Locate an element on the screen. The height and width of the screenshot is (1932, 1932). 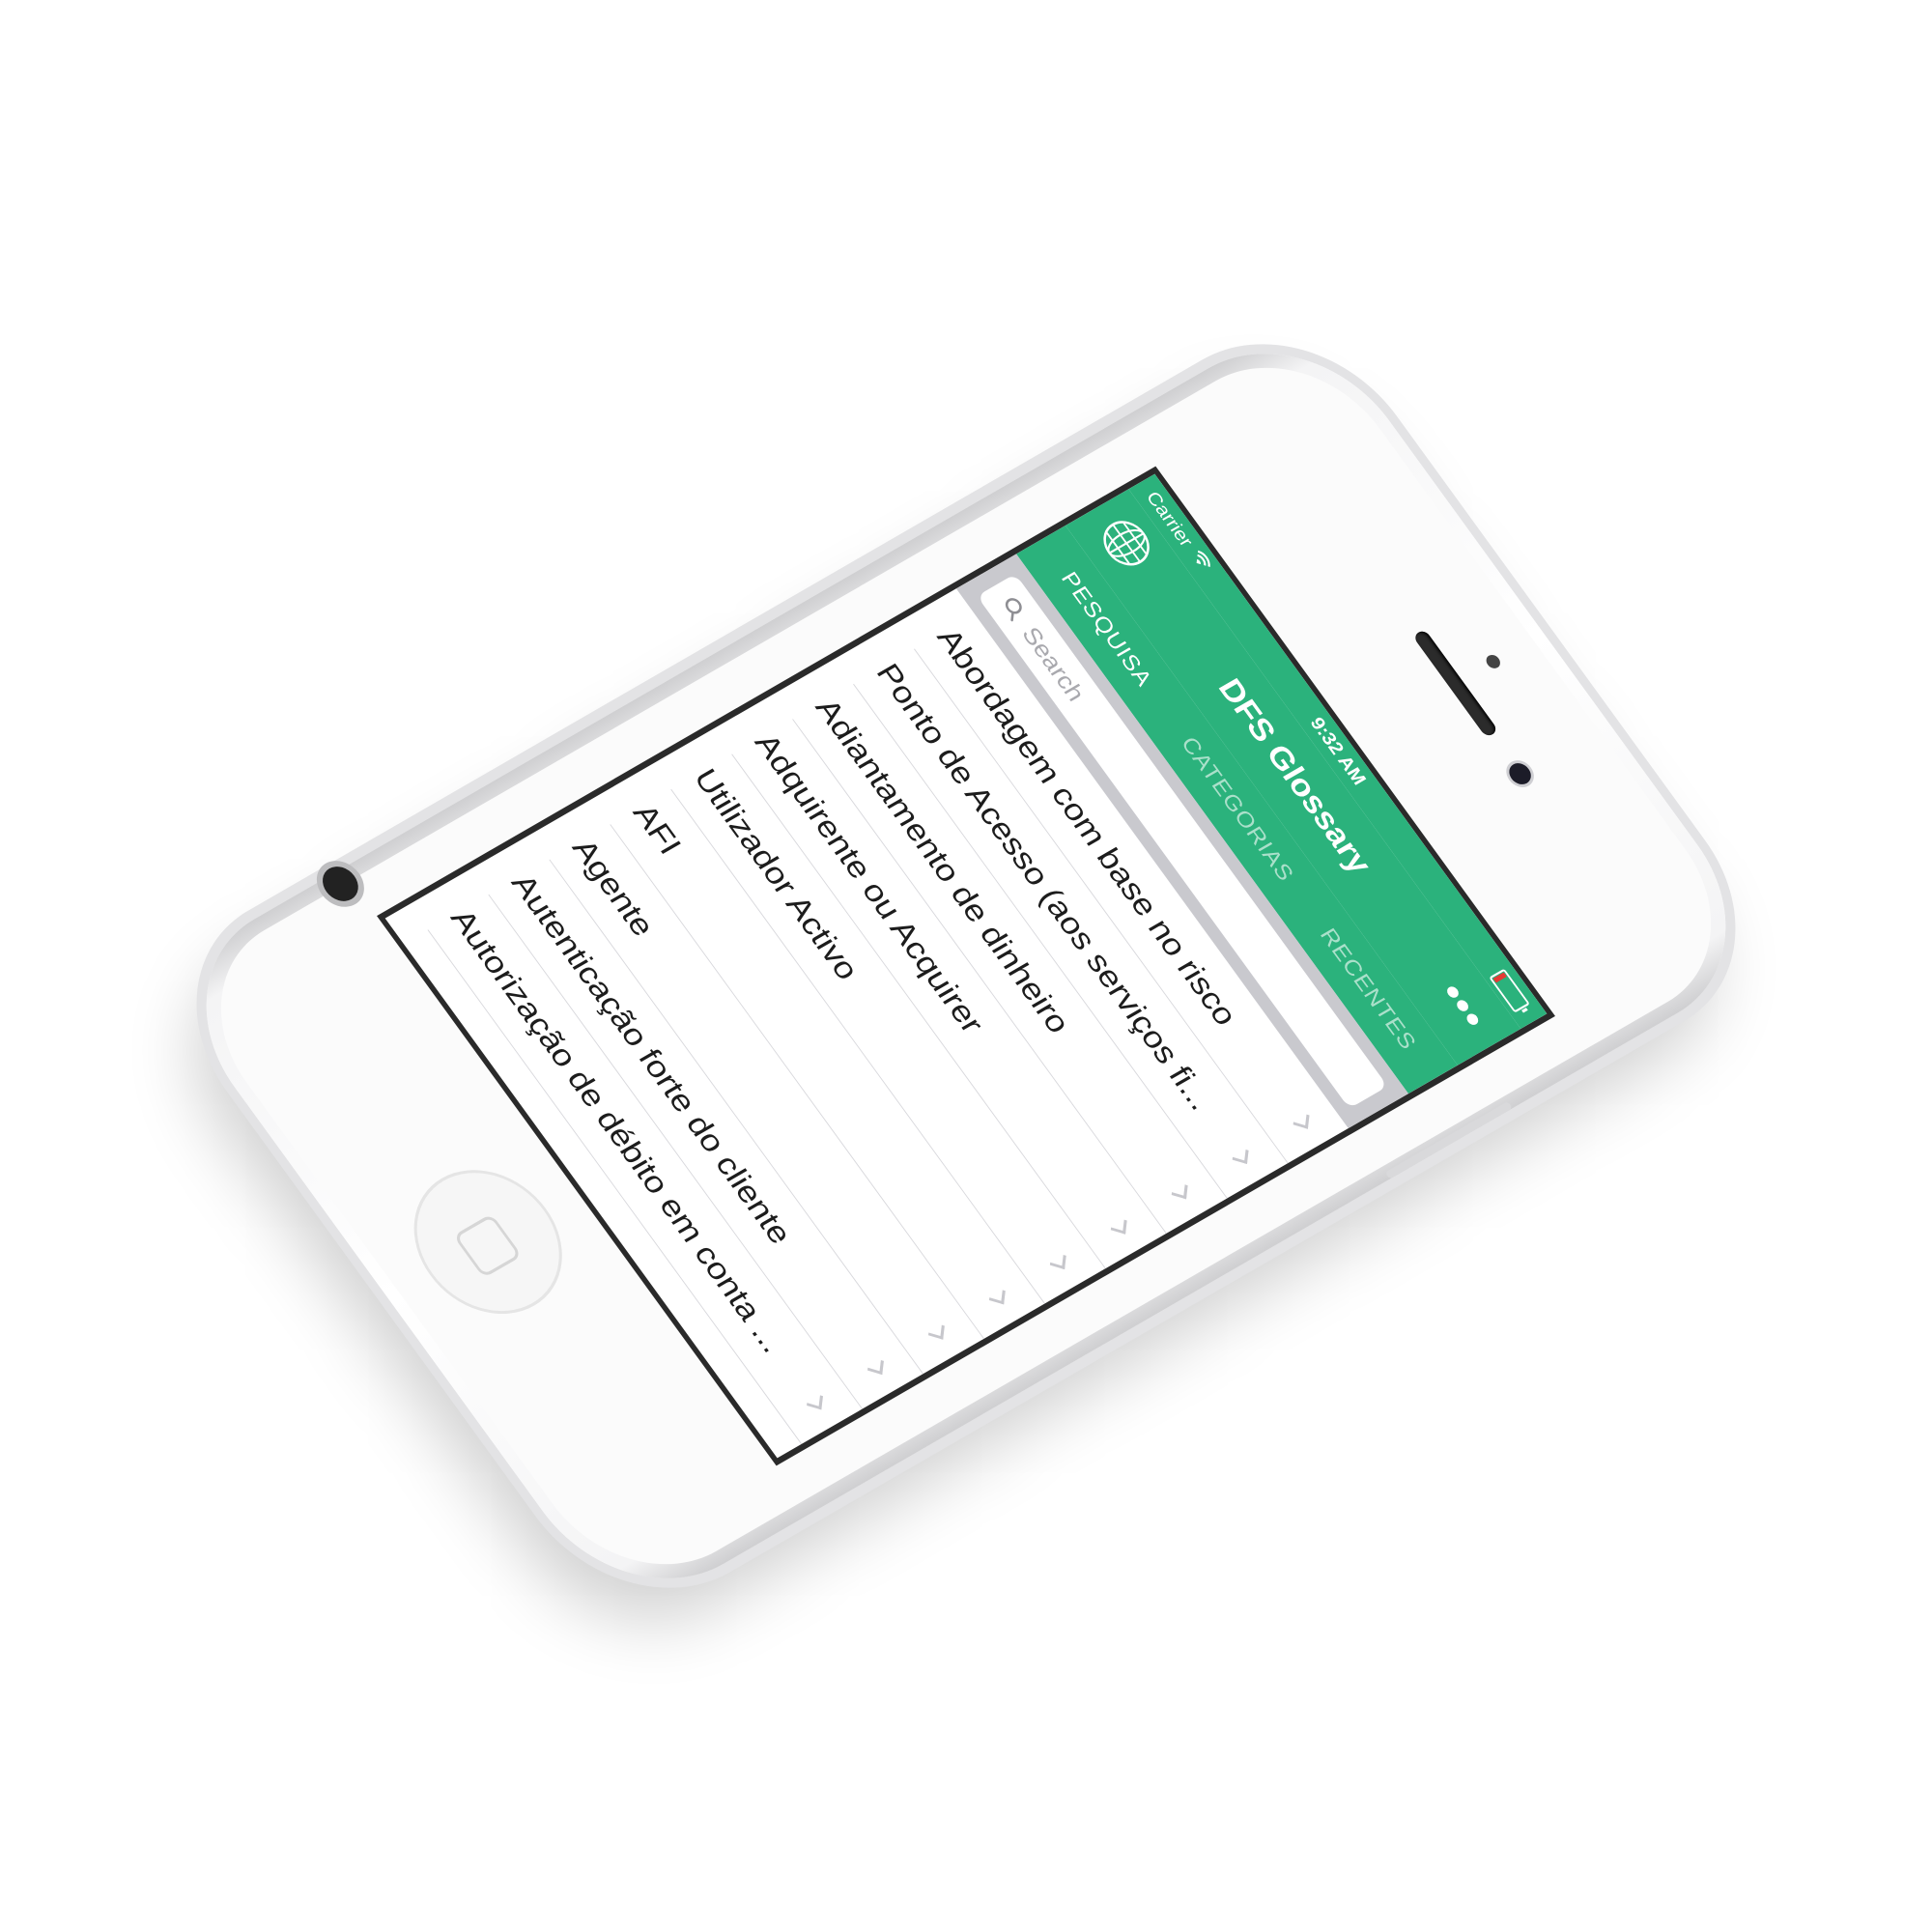
home-button is located at coordinates (488, 1242).